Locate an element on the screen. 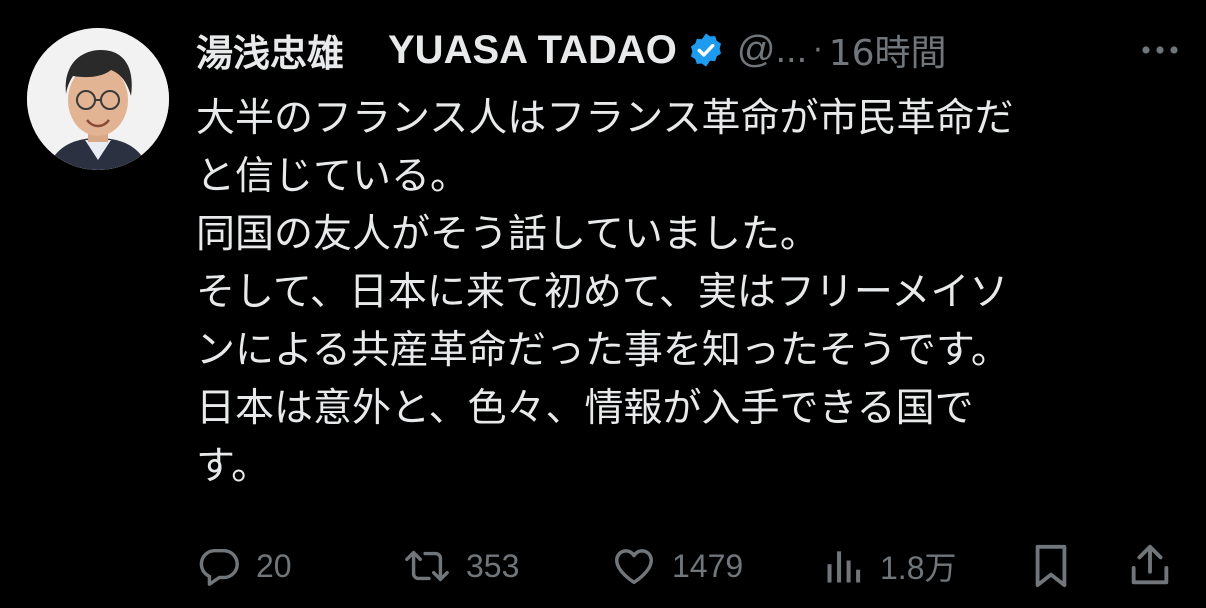 This screenshot has height=608, width=1206. more-icon is located at coordinates (1160, 50).